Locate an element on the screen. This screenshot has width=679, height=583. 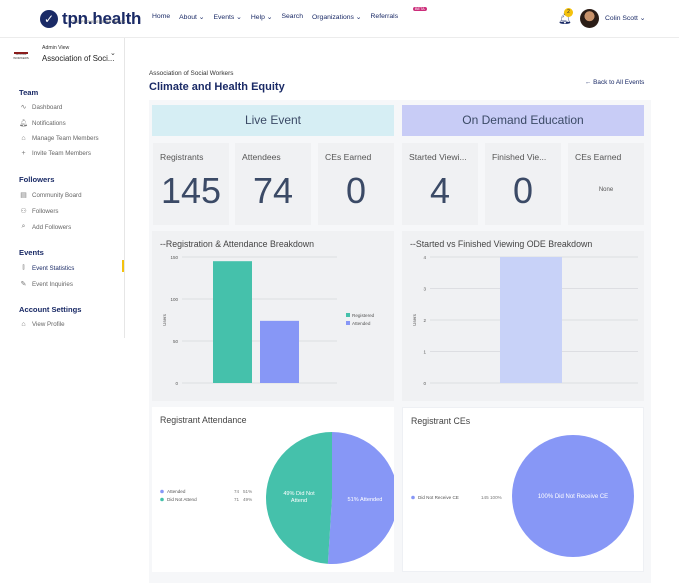
inquiry-icon: ✎ is located at coordinates (23, 284).